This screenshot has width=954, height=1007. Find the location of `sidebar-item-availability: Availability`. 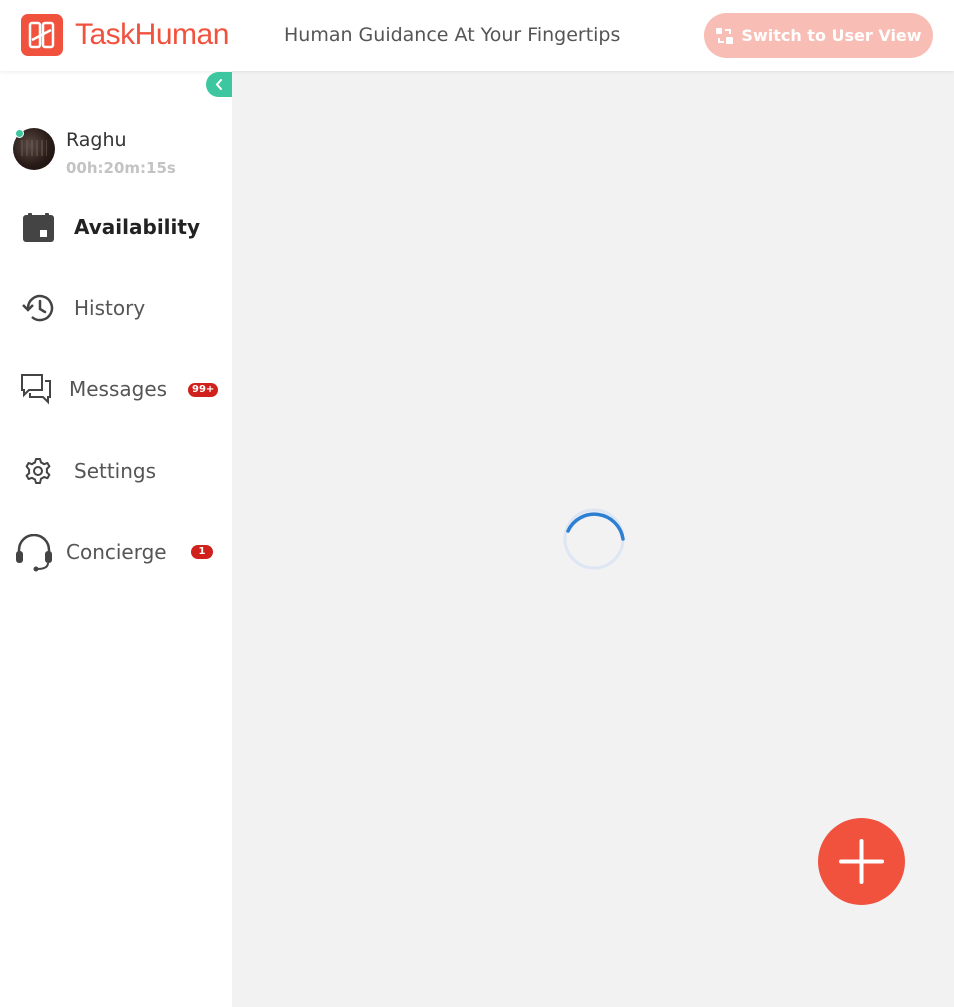

sidebar-item-availability: Availability is located at coordinates (116, 227).